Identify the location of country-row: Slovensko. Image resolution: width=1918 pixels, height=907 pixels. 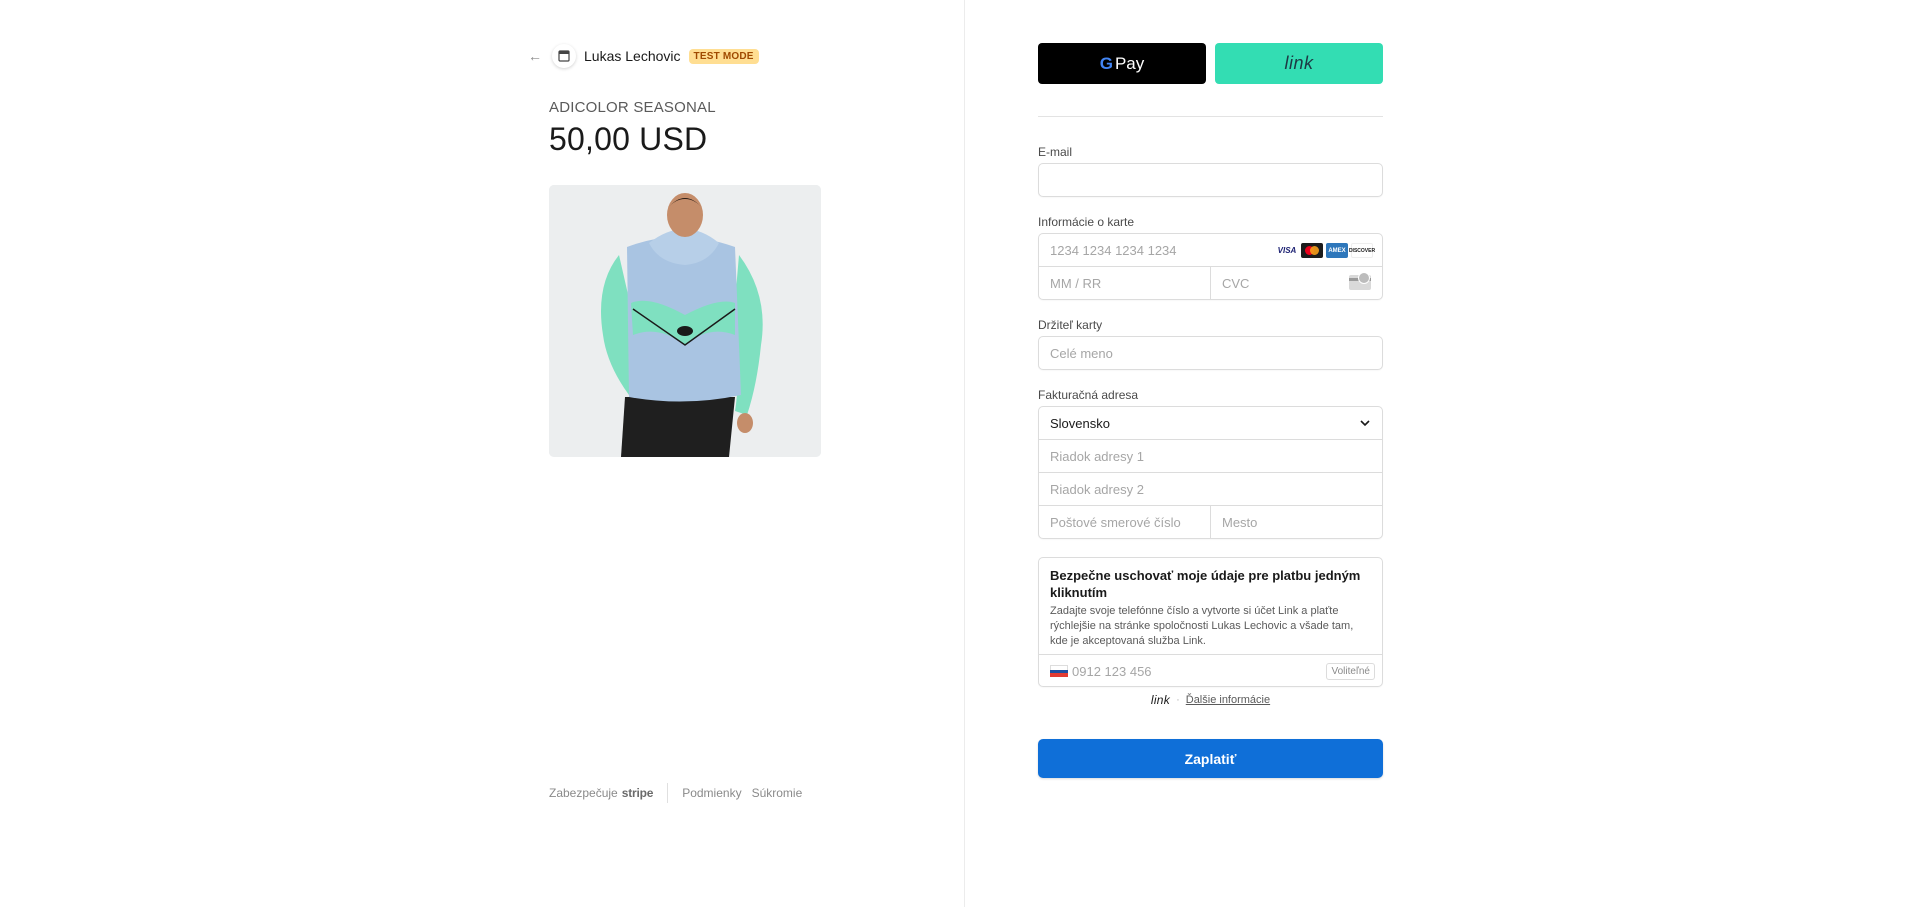
(1210, 423).